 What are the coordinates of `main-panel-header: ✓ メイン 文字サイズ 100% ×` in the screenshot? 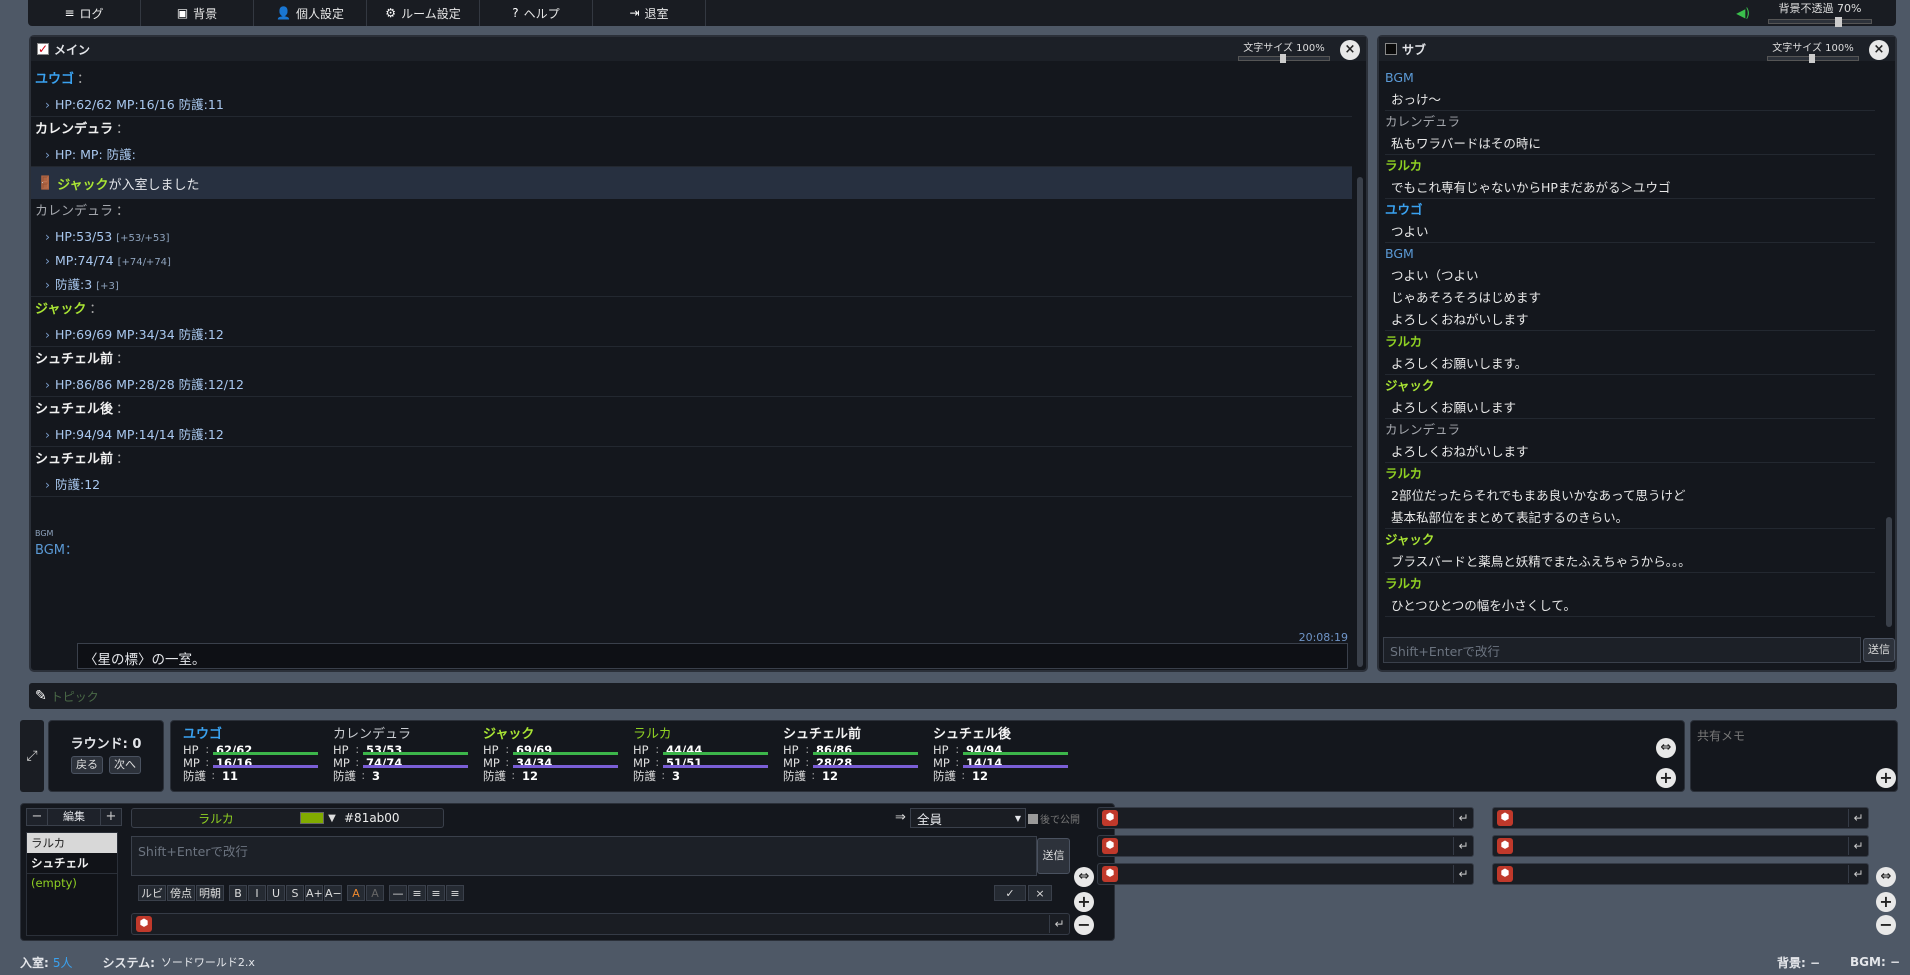 It's located at (698, 50).